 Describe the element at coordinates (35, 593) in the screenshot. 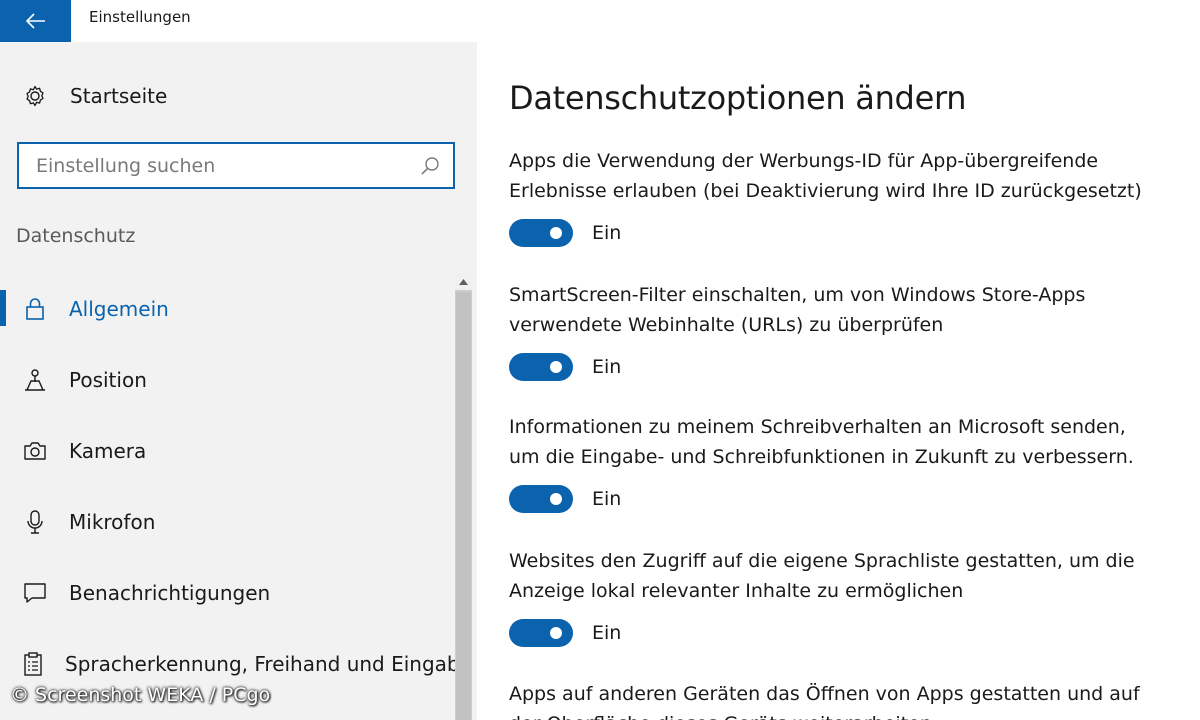

I see `message-icon` at that location.